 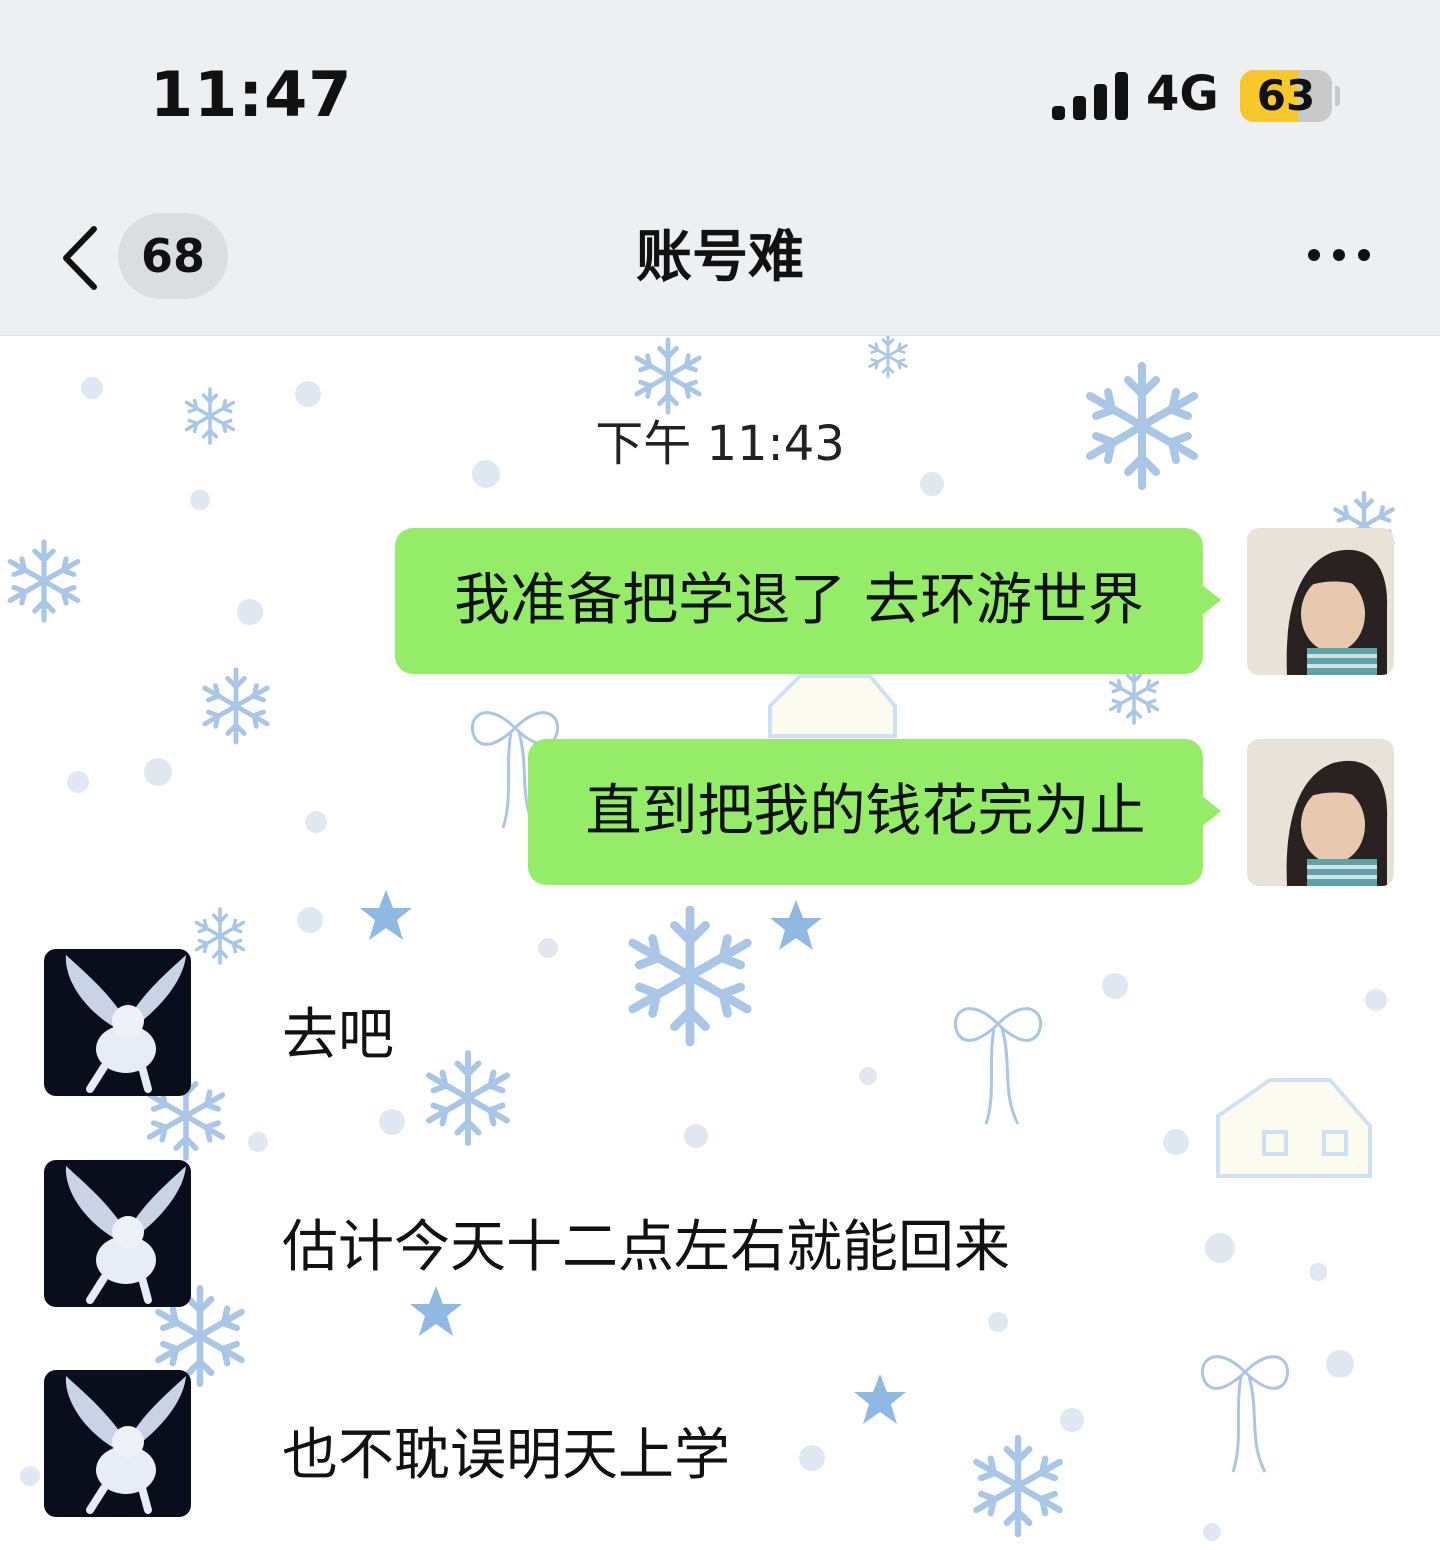 I want to click on back-chevron-icon, so click(x=80, y=258).